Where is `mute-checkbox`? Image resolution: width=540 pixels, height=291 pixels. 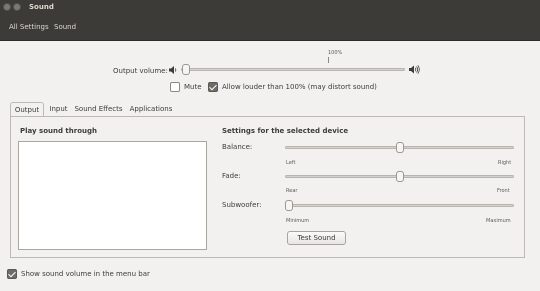
mute-checkbox is located at coordinates (175, 87).